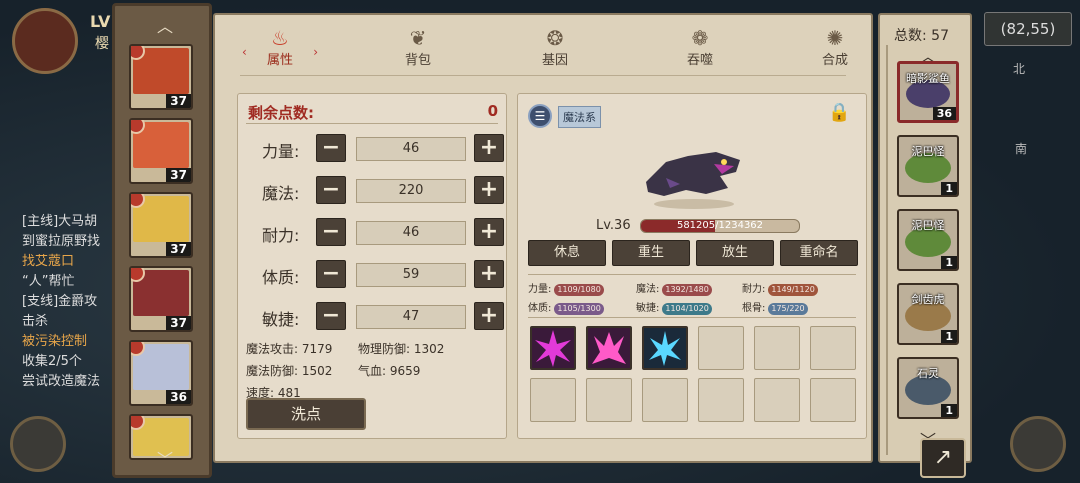 The height and width of the screenshot is (483, 1080). I want to click on pet-type-badge: 魔法系, so click(579, 117).